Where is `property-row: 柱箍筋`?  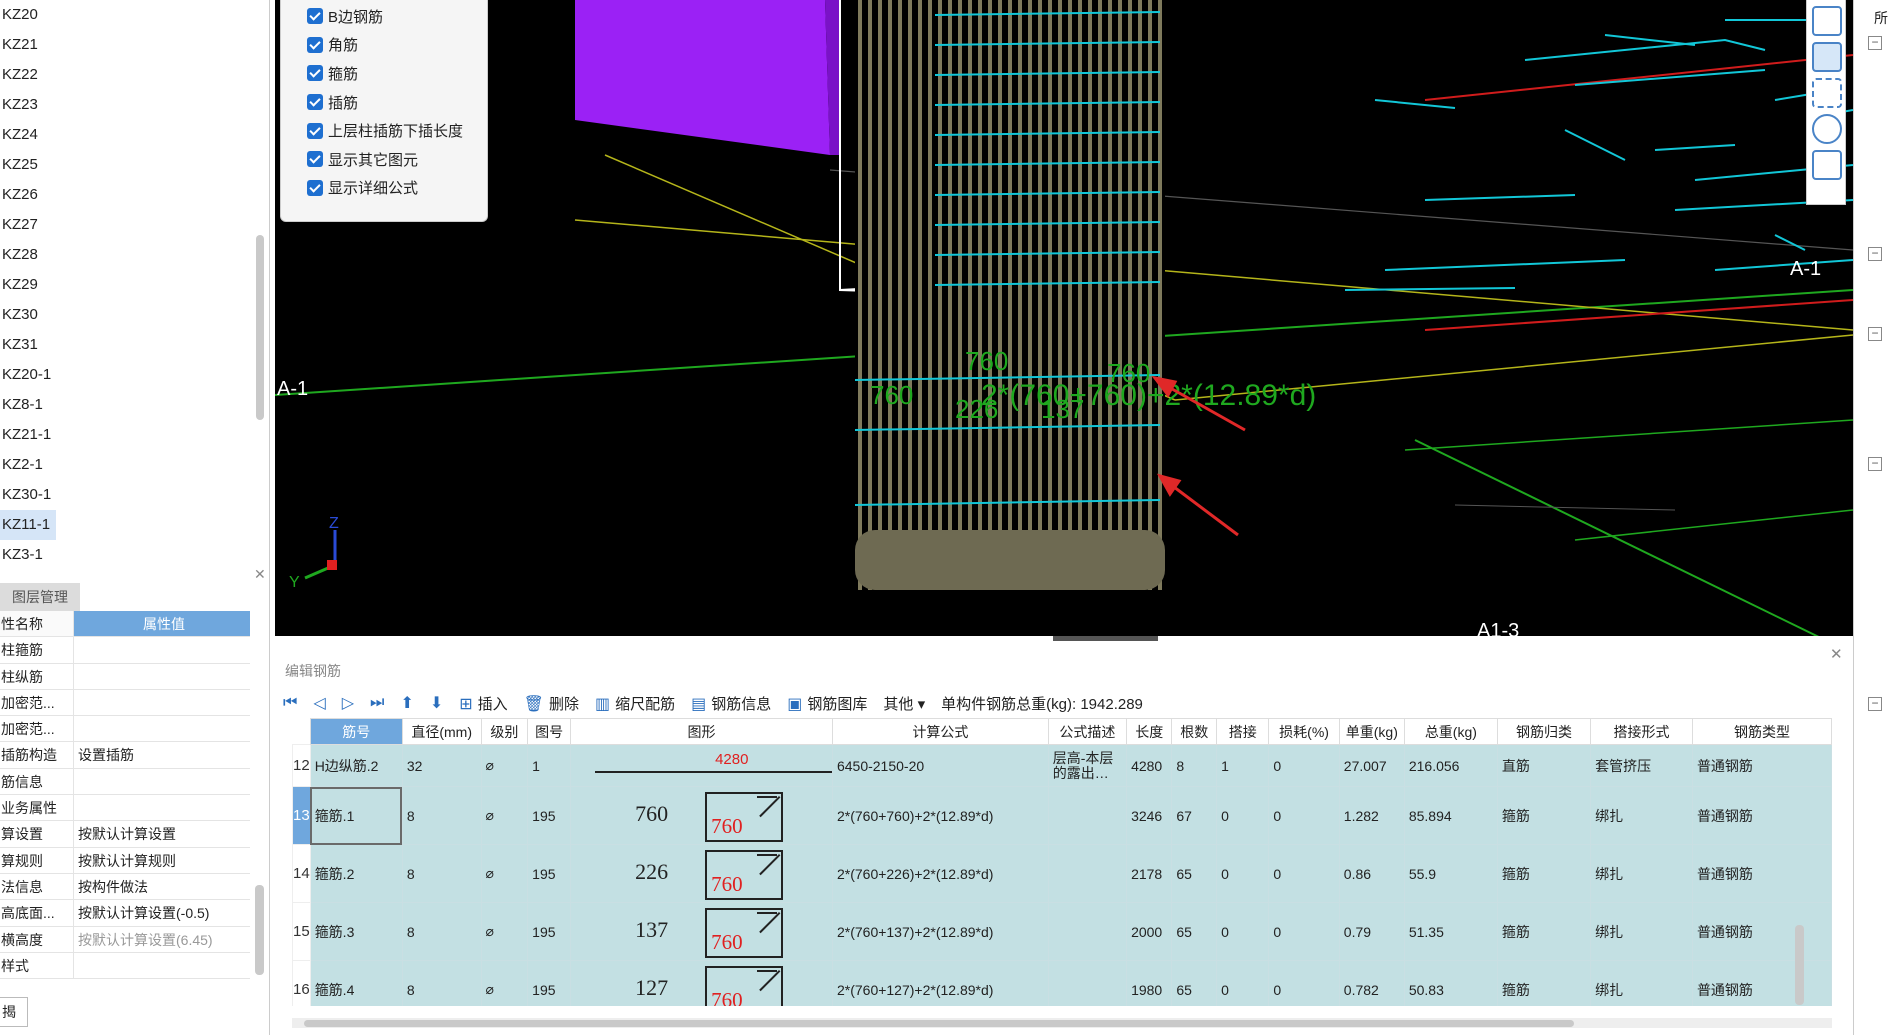 property-row: 柱箍筋 is located at coordinates (125, 650).